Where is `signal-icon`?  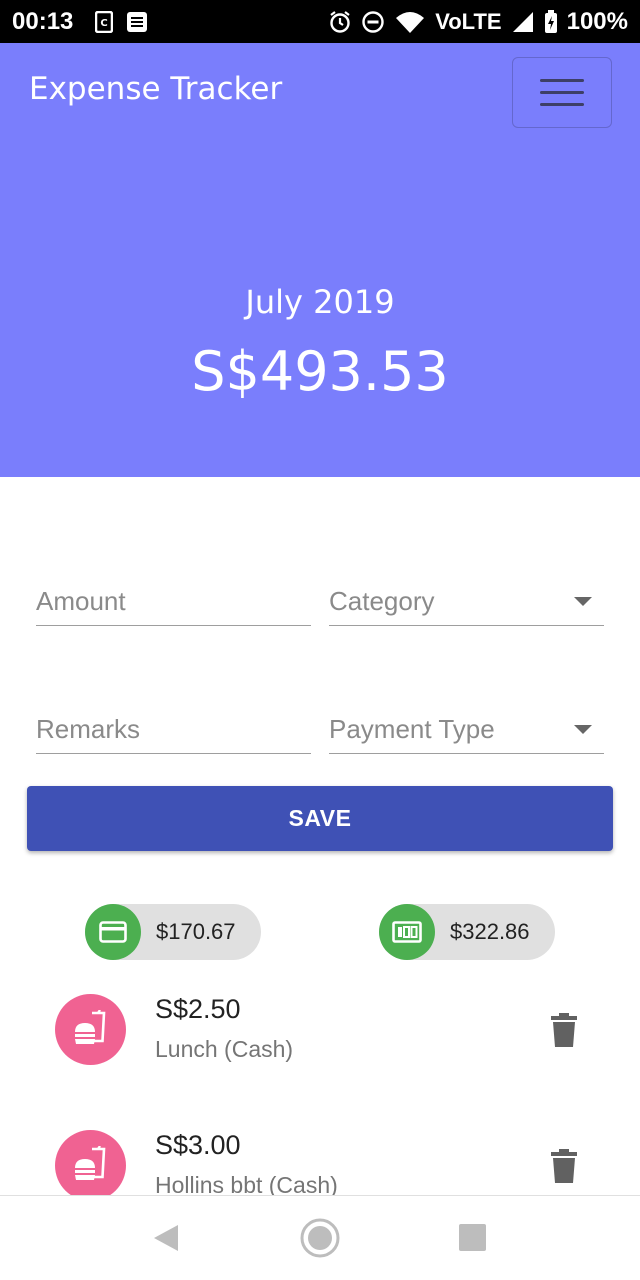 signal-icon is located at coordinates (523, 22).